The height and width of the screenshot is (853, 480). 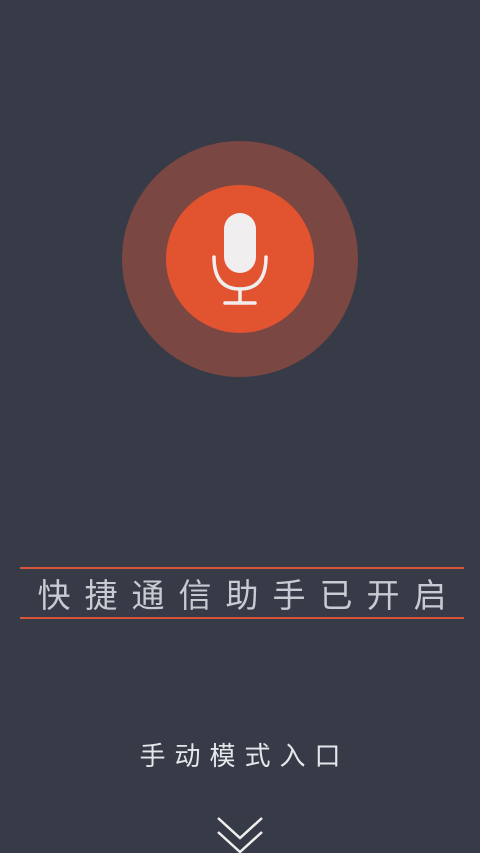 What do you see at coordinates (249, 595) in the screenshot?
I see `status-banner-text: 快捷通信助手已开启` at bounding box center [249, 595].